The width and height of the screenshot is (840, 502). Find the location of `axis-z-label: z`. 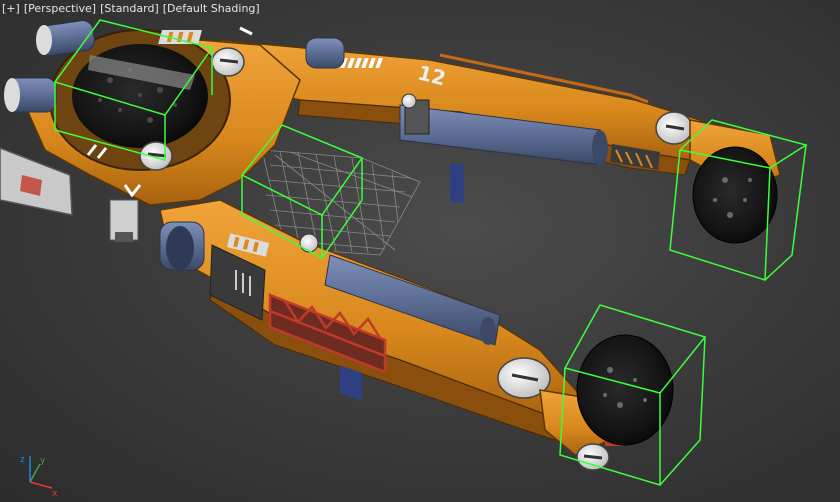

axis-z-label: z is located at coordinates (22, 460).